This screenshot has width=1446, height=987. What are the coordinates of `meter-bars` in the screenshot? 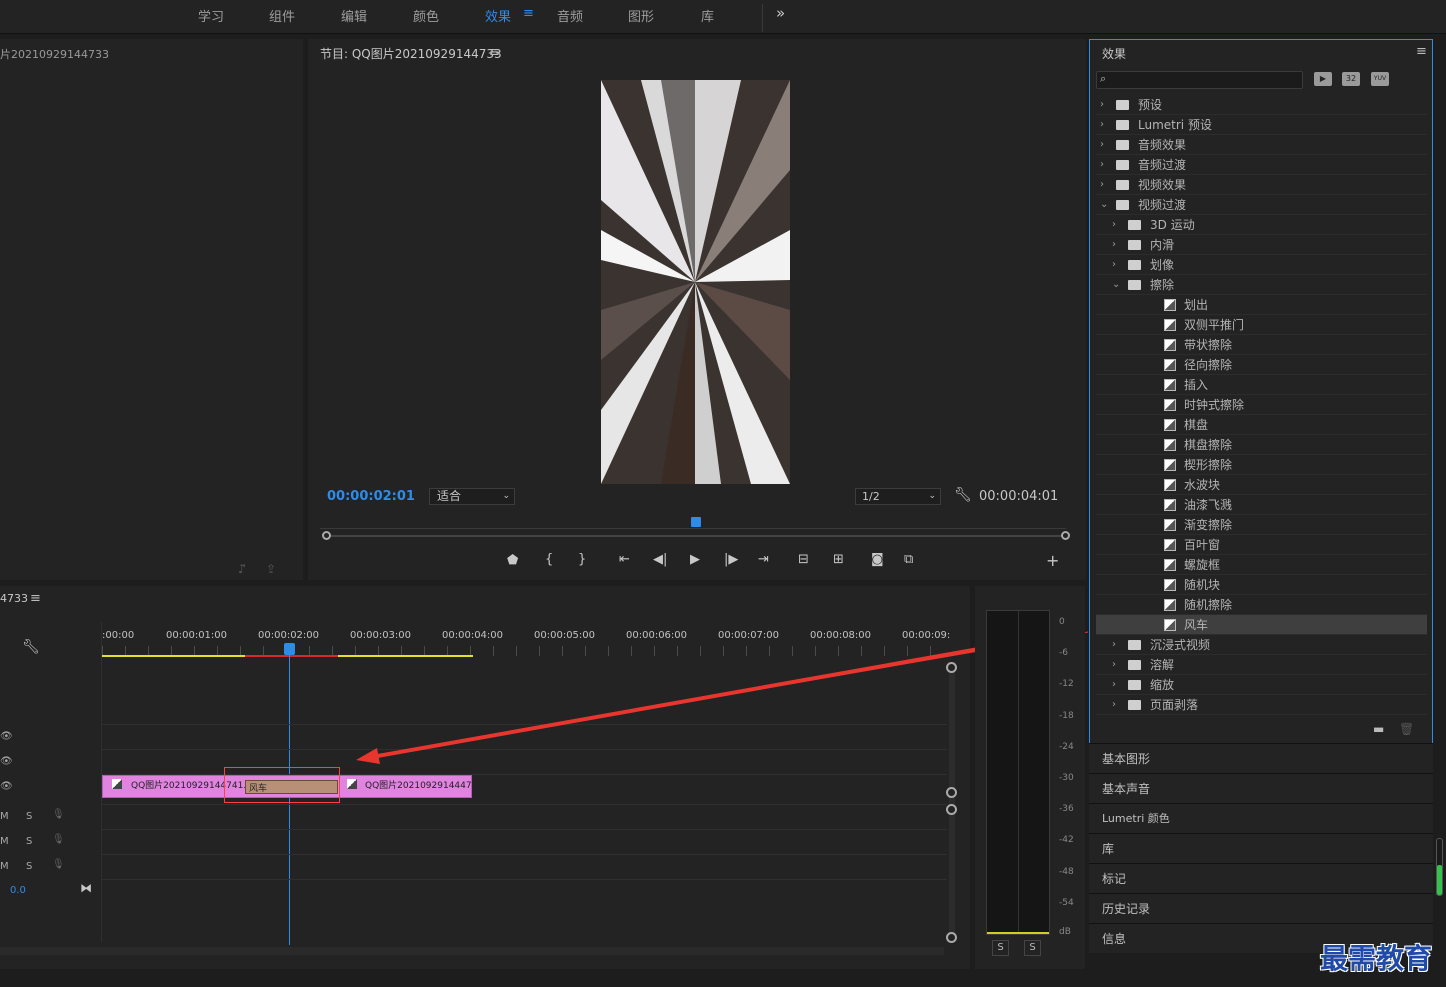 It's located at (1018, 772).